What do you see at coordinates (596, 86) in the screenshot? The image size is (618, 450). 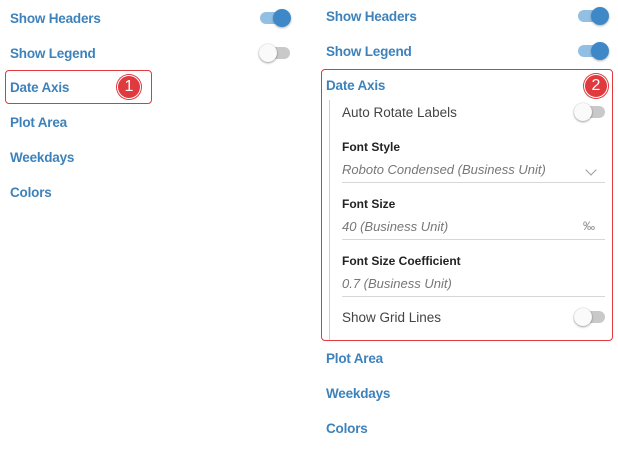 I see `step-badge-2: 2` at bounding box center [596, 86].